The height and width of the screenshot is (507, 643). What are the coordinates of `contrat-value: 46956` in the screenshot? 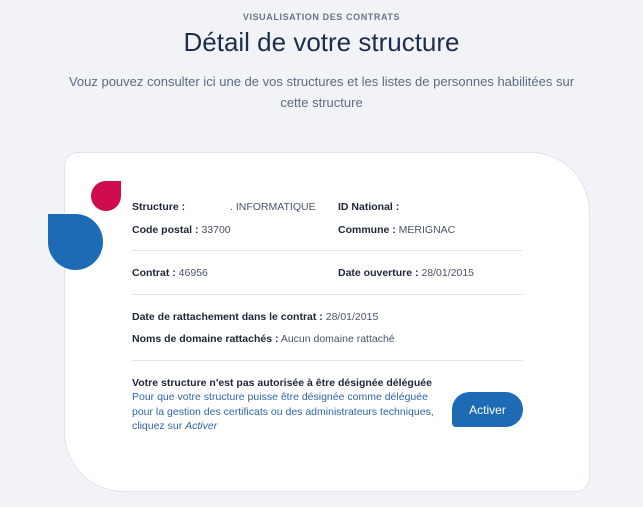 It's located at (193, 273).